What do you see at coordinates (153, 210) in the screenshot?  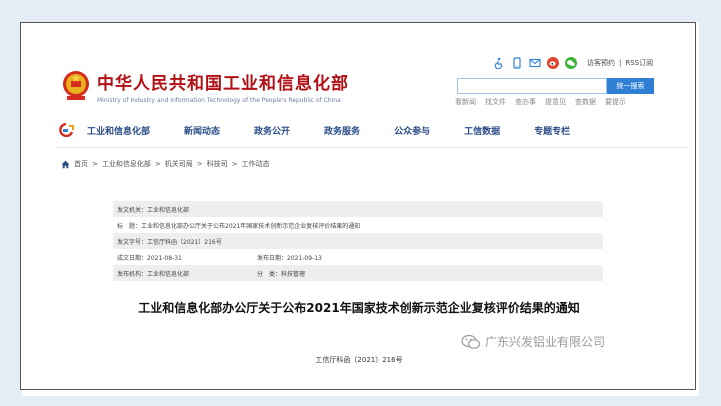 I see `meta-issuer: 发文机关：工业和信息化部` at bounding box center [153, 210].